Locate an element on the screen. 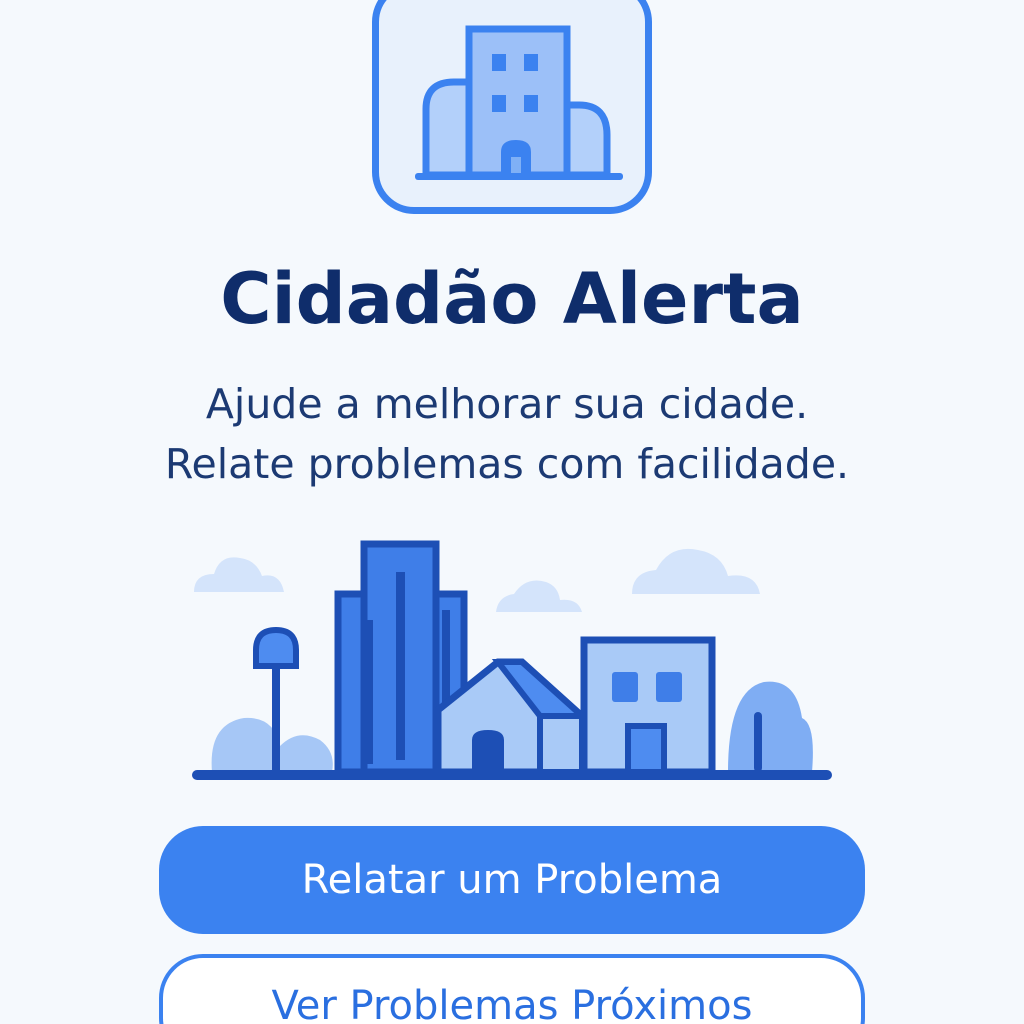 This screenshot has height=1024, width=1024. tagline-line-1: Ajude a melhorar sua cidade. is located at coordinates (507, 404).